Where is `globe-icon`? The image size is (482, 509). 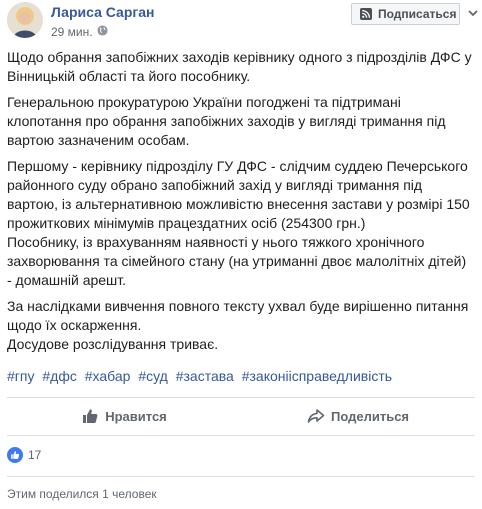 globe-icon is located at coordinates (102, 32).